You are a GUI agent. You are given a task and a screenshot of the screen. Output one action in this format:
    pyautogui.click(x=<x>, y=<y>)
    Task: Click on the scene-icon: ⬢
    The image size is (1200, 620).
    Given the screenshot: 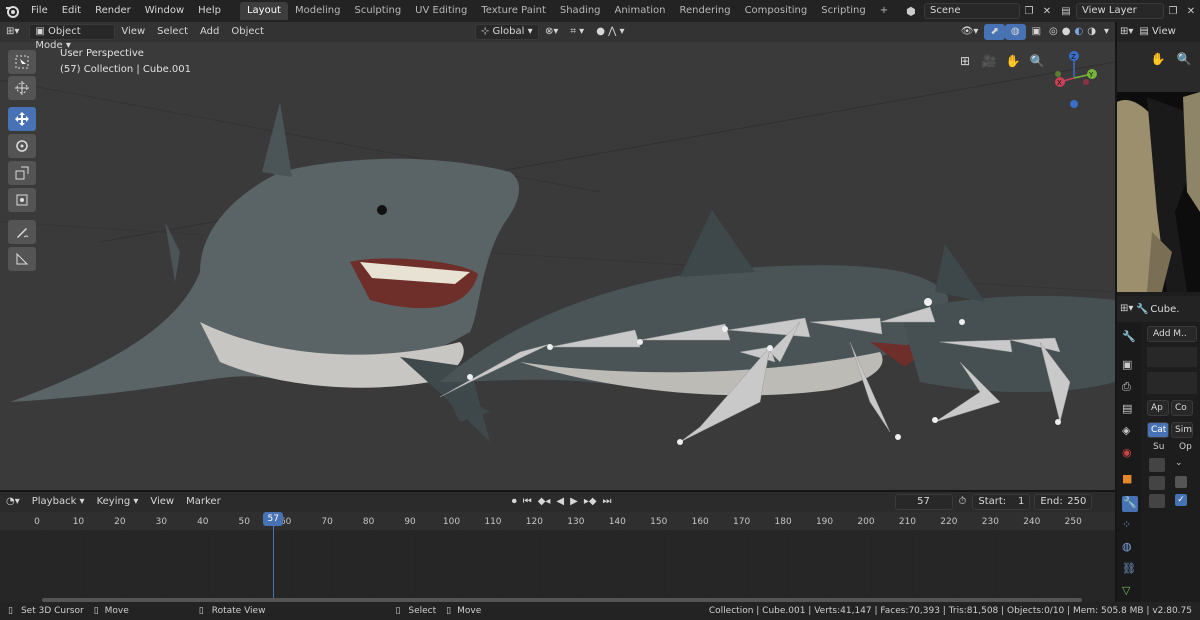 What is the action you would take?
    pyautogui.click(x=915, y=11)
    